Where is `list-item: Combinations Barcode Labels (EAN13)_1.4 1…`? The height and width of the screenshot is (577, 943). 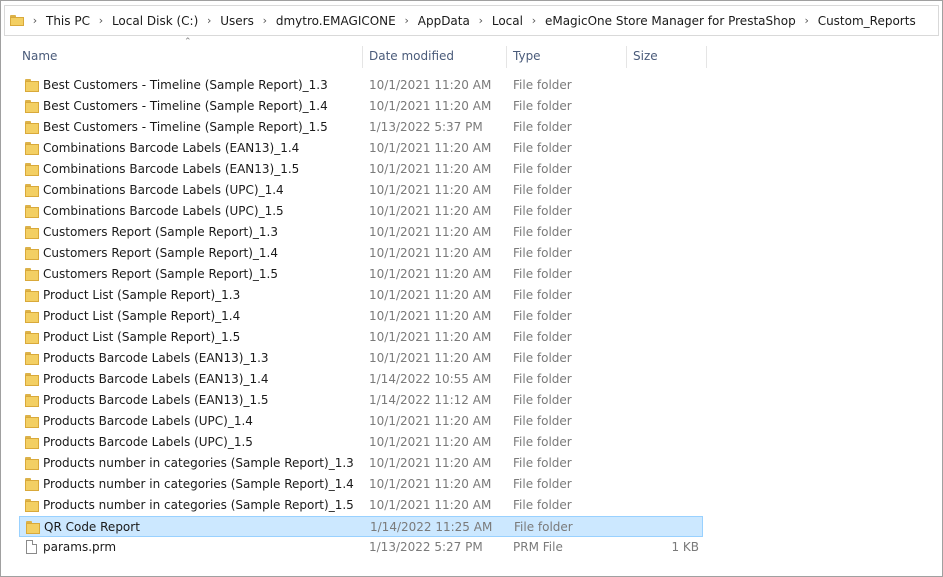
list-item: Combinations Barcode Labels (EAN13)_1.4 1… is located at coordinates (361, 148).